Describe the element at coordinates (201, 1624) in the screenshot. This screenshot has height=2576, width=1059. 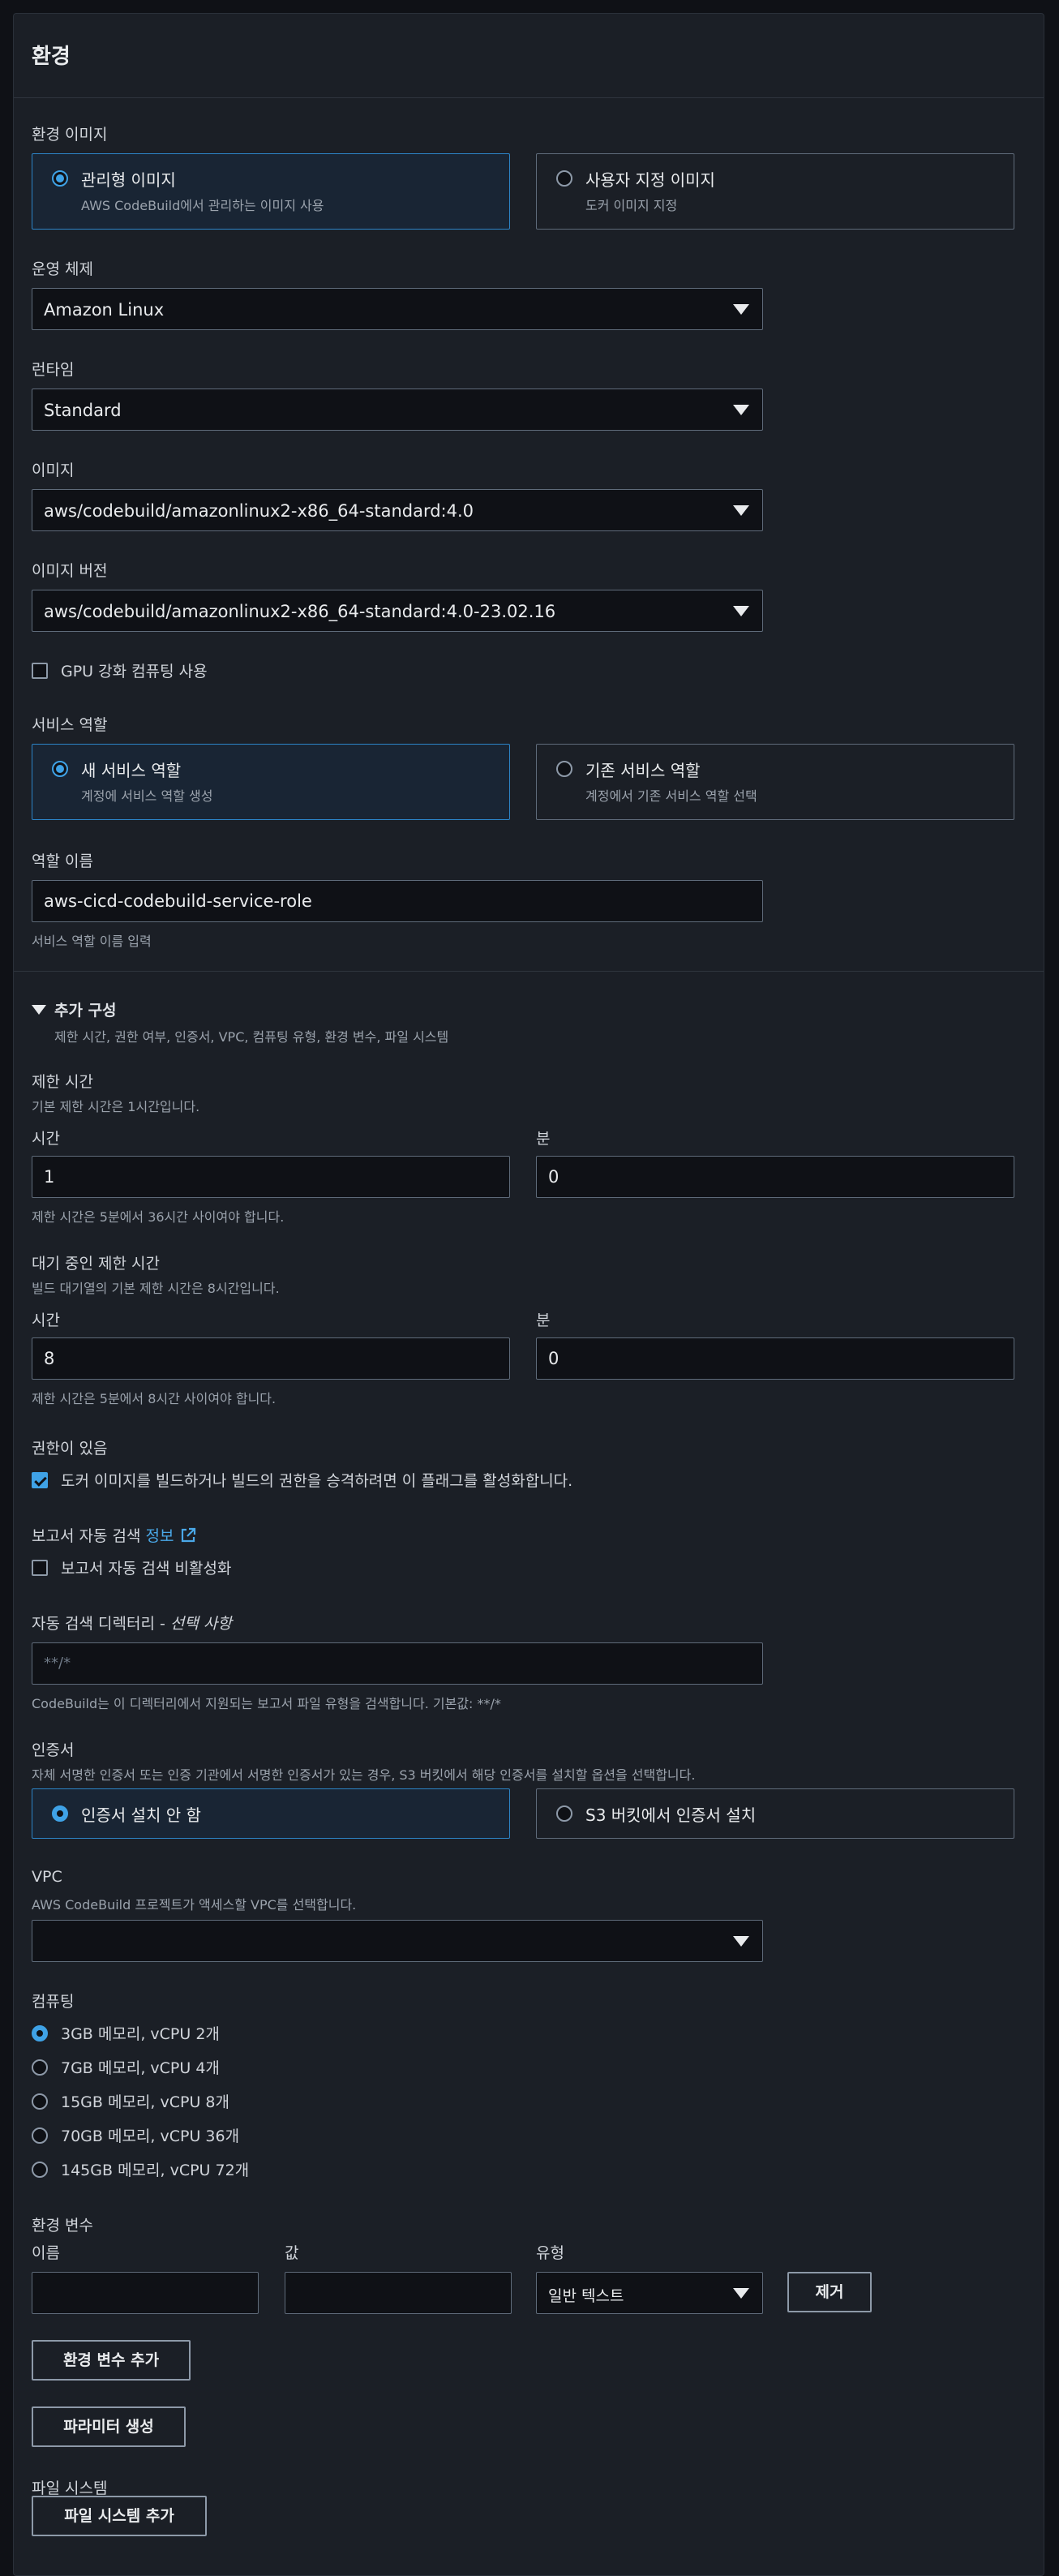
I see `discovery-dir-optional: 선택 사항` at that location.